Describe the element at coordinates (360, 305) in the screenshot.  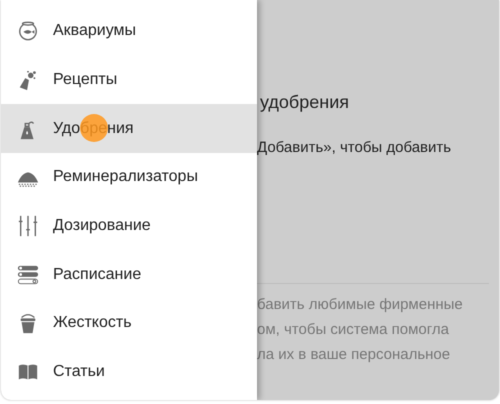
I see `description-line: бавить любимые фирменные` at that location.